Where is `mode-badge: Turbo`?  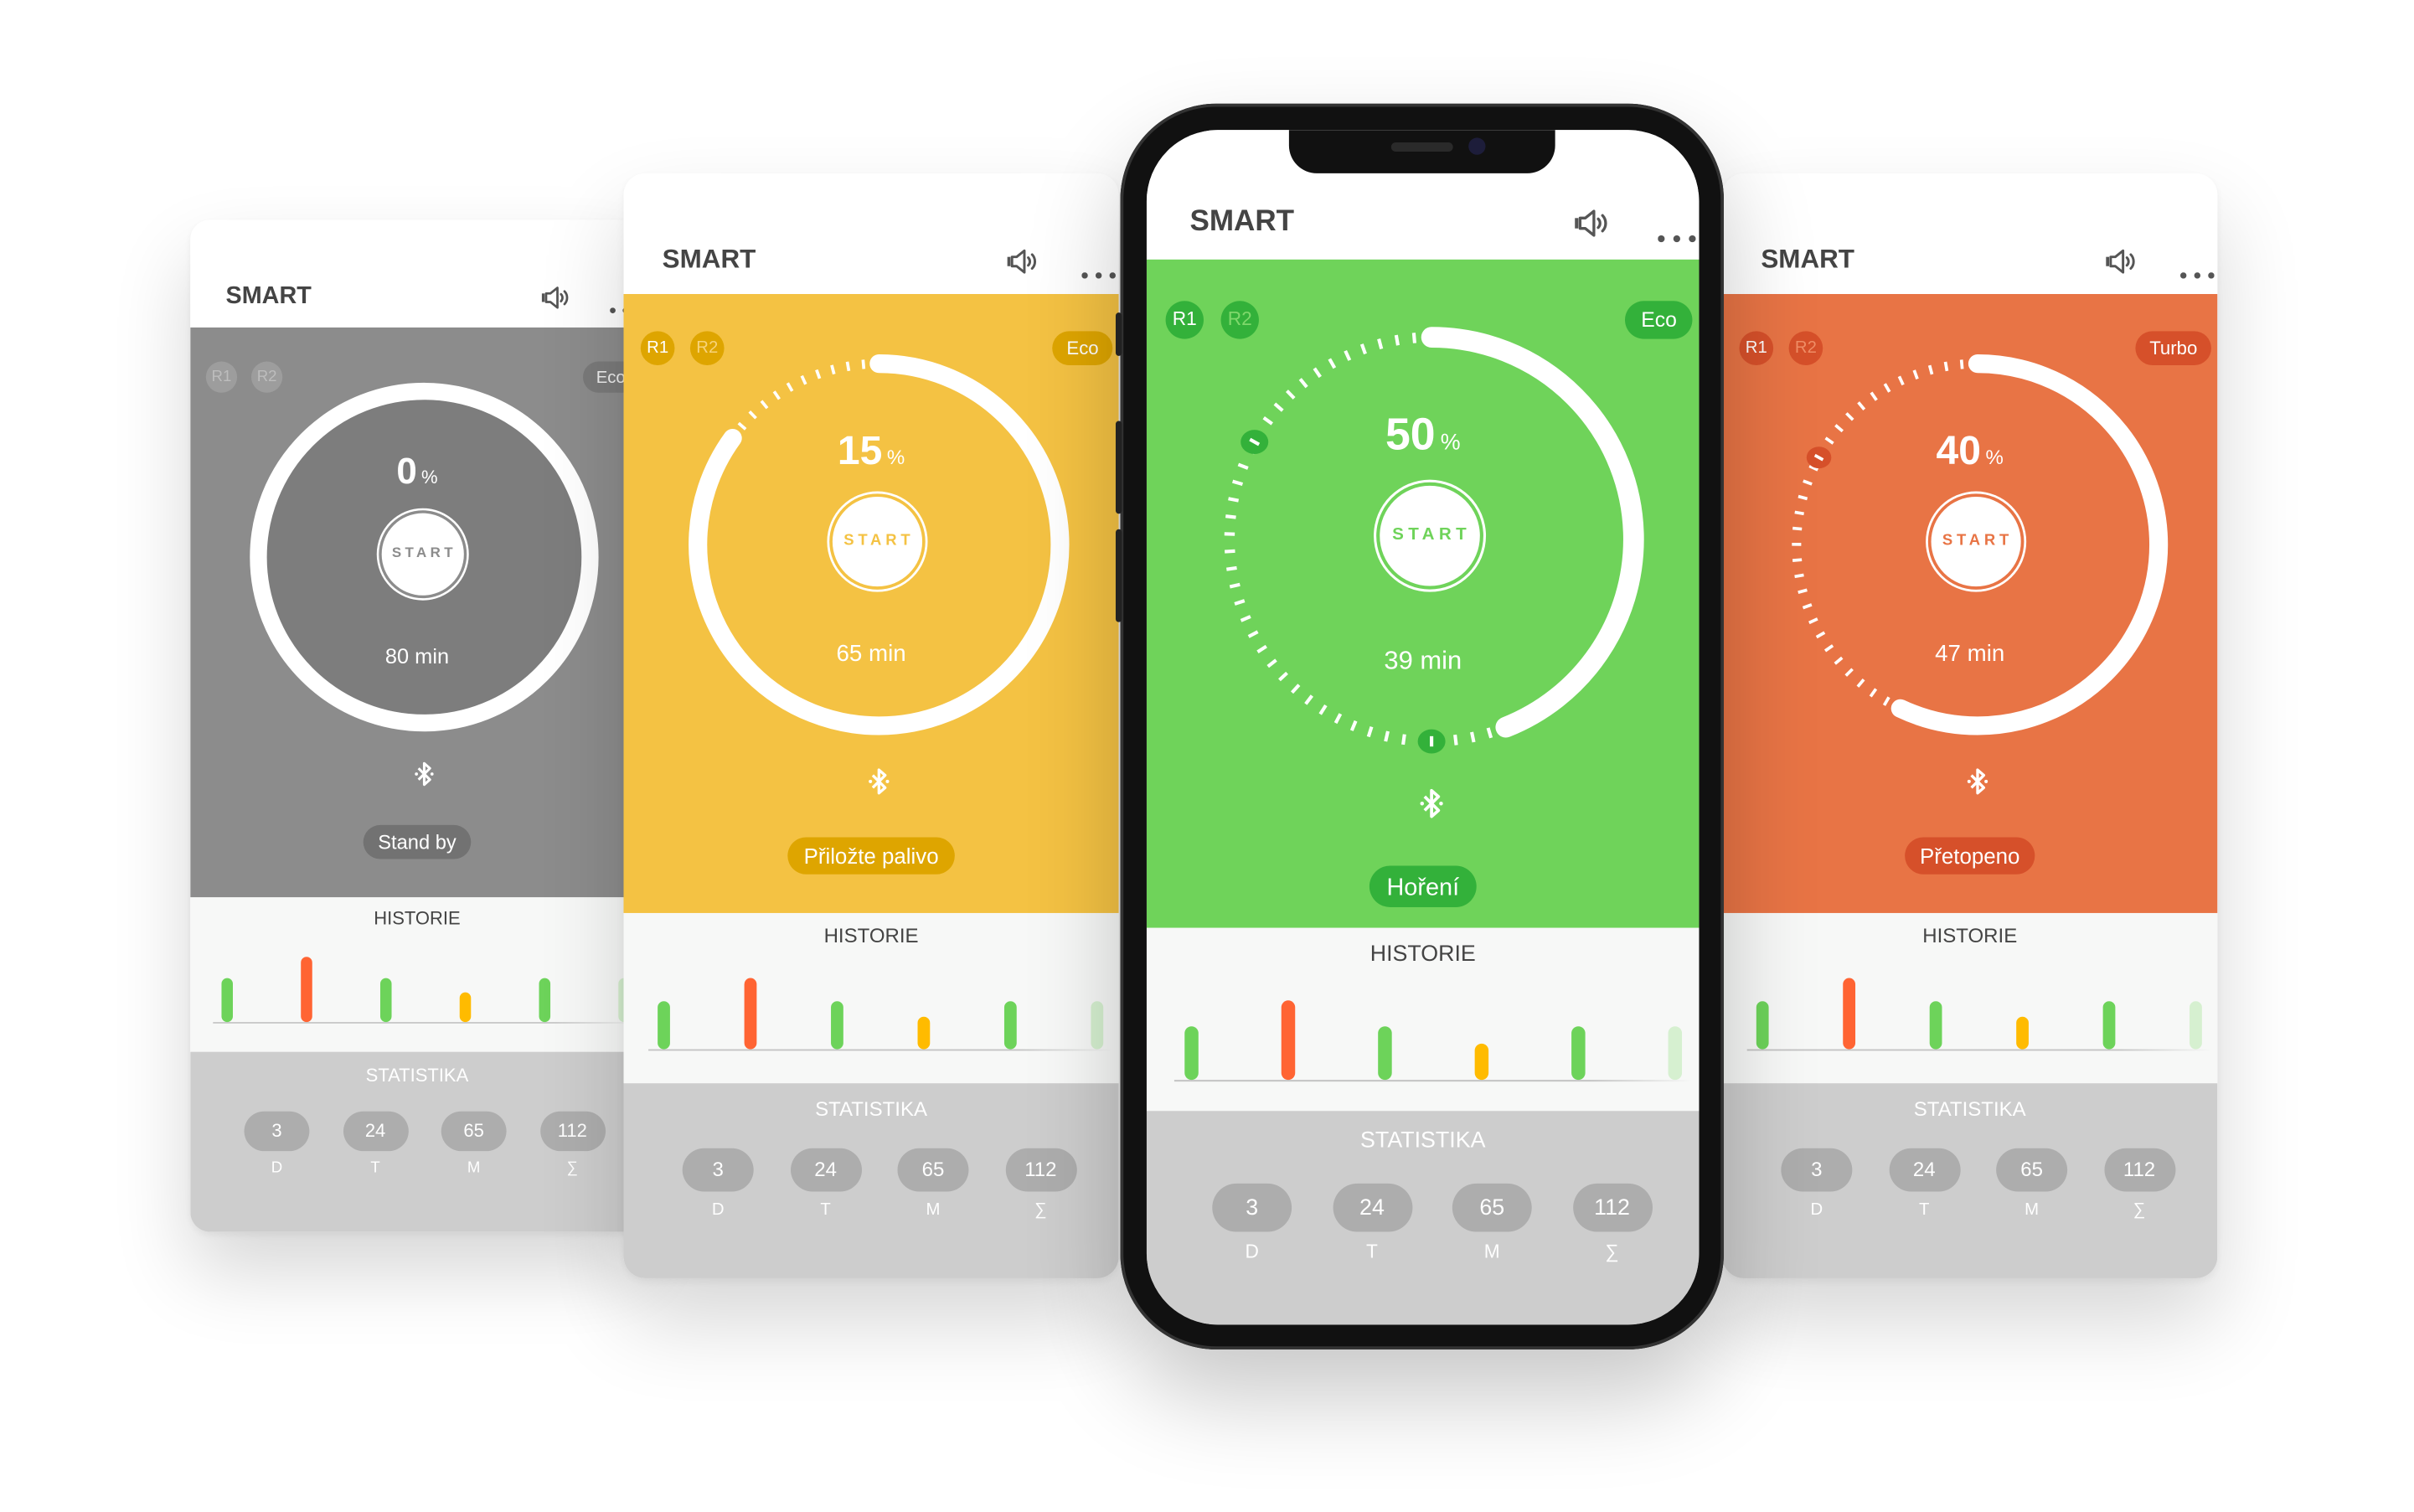 mode-badge: Turbo is located at coordinates (2173, 348).